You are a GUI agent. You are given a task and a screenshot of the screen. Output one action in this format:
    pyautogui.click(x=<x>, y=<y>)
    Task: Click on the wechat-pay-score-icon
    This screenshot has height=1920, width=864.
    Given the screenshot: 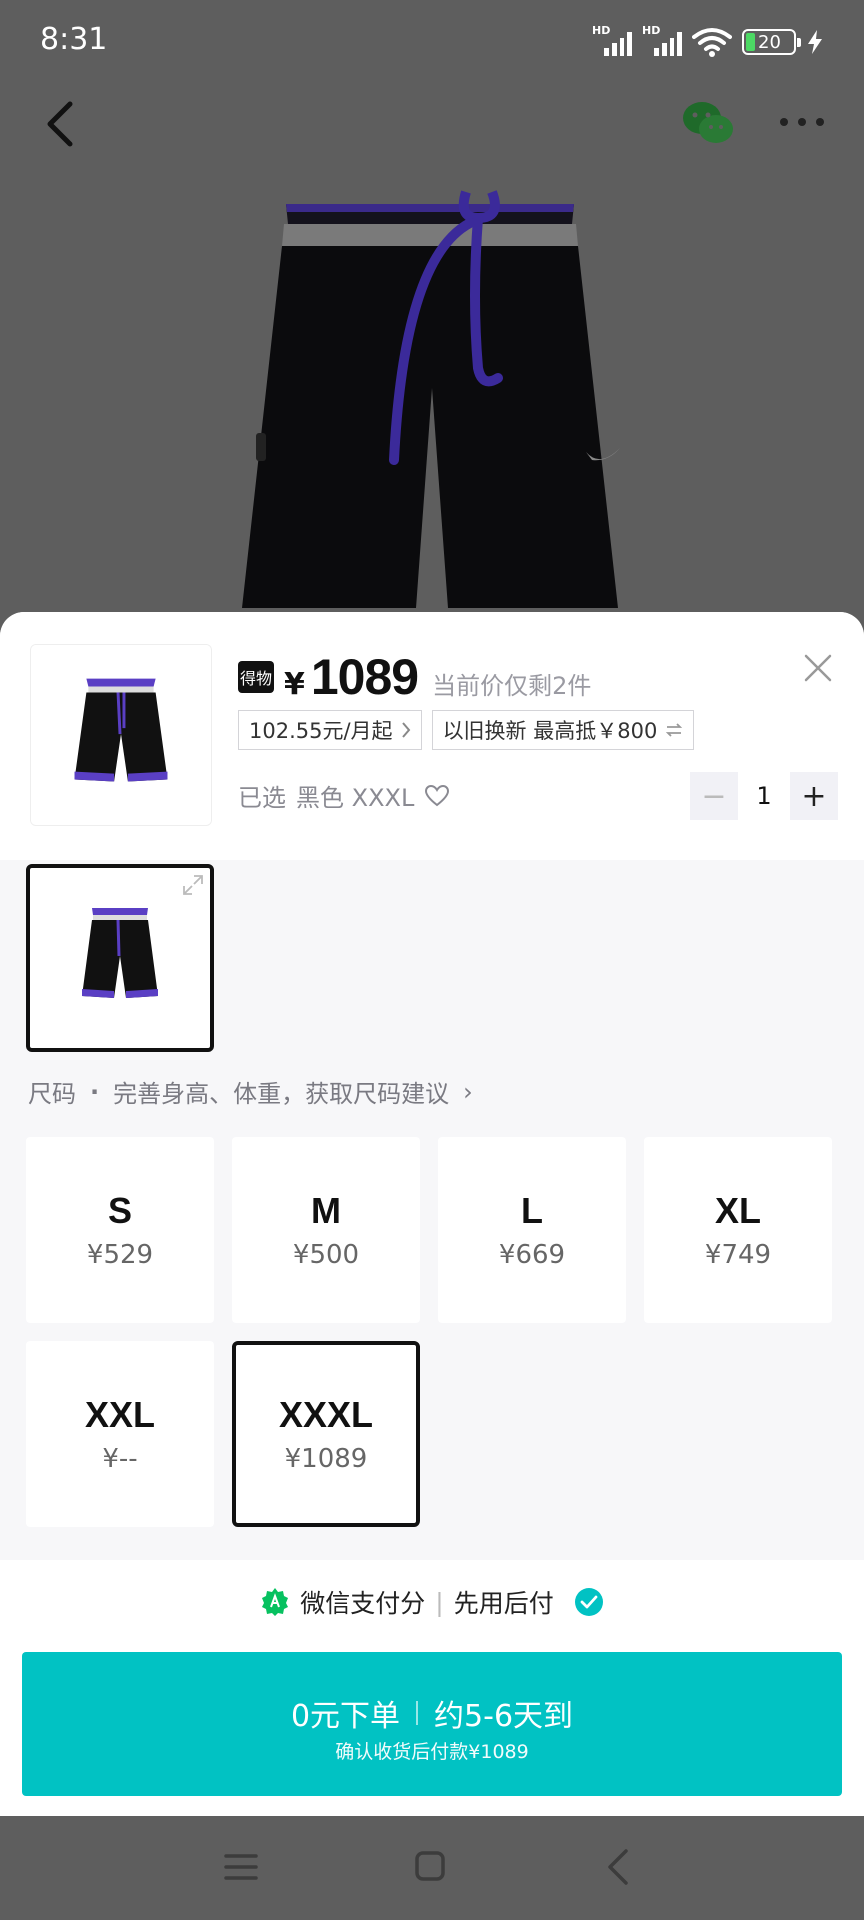 What is the action you would take?
    pyautogui.click(x=275, y=1602)
    